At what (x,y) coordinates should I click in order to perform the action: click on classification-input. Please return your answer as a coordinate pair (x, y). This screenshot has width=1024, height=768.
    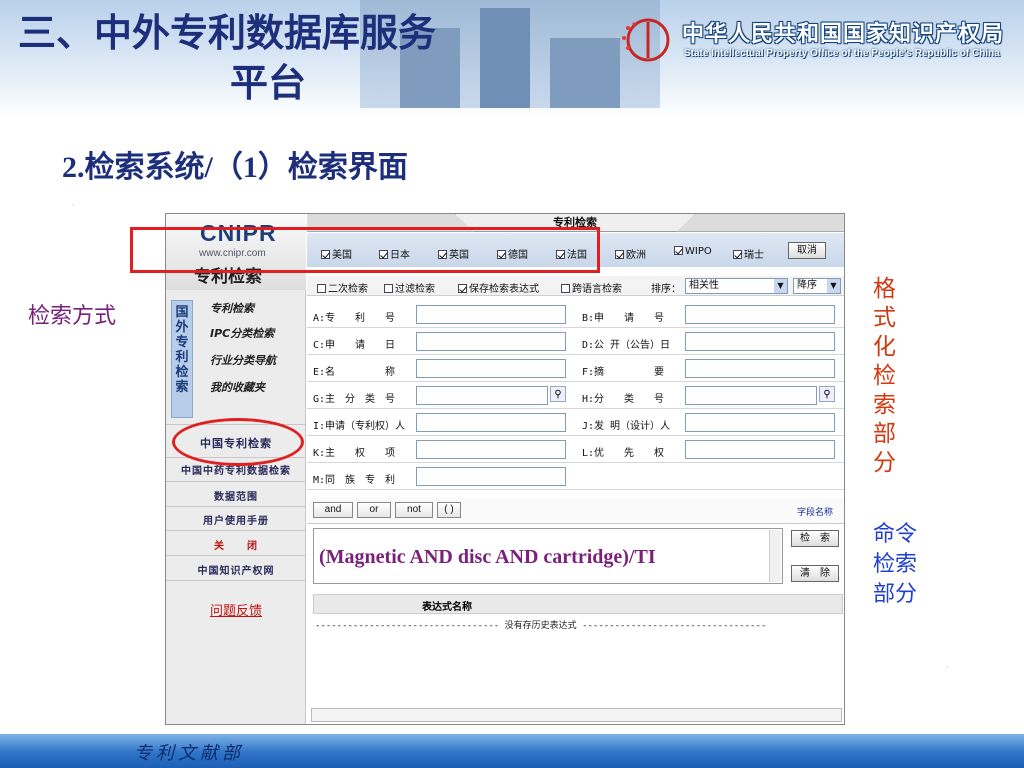
    Looking at the image, I should click on (751, 395).